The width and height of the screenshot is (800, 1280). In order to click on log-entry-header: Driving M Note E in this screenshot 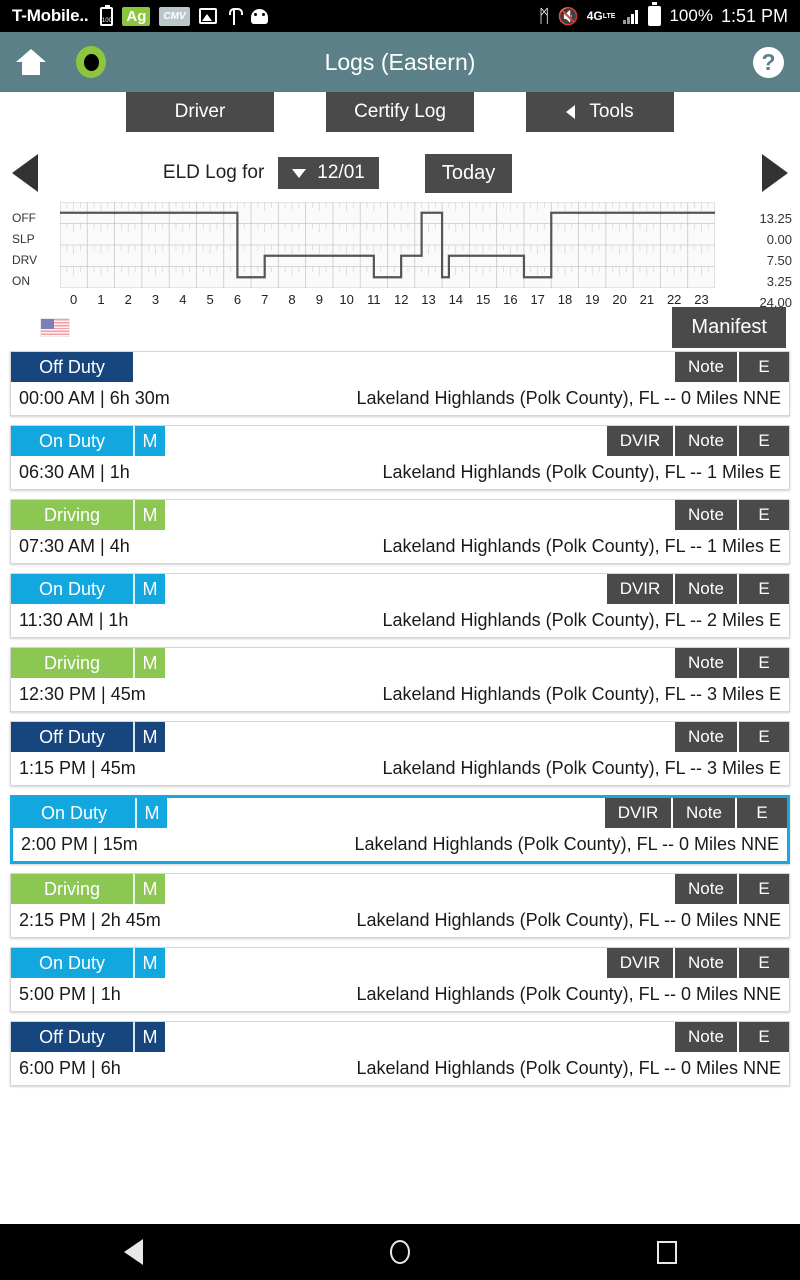, I will do `click(400, 663)`.